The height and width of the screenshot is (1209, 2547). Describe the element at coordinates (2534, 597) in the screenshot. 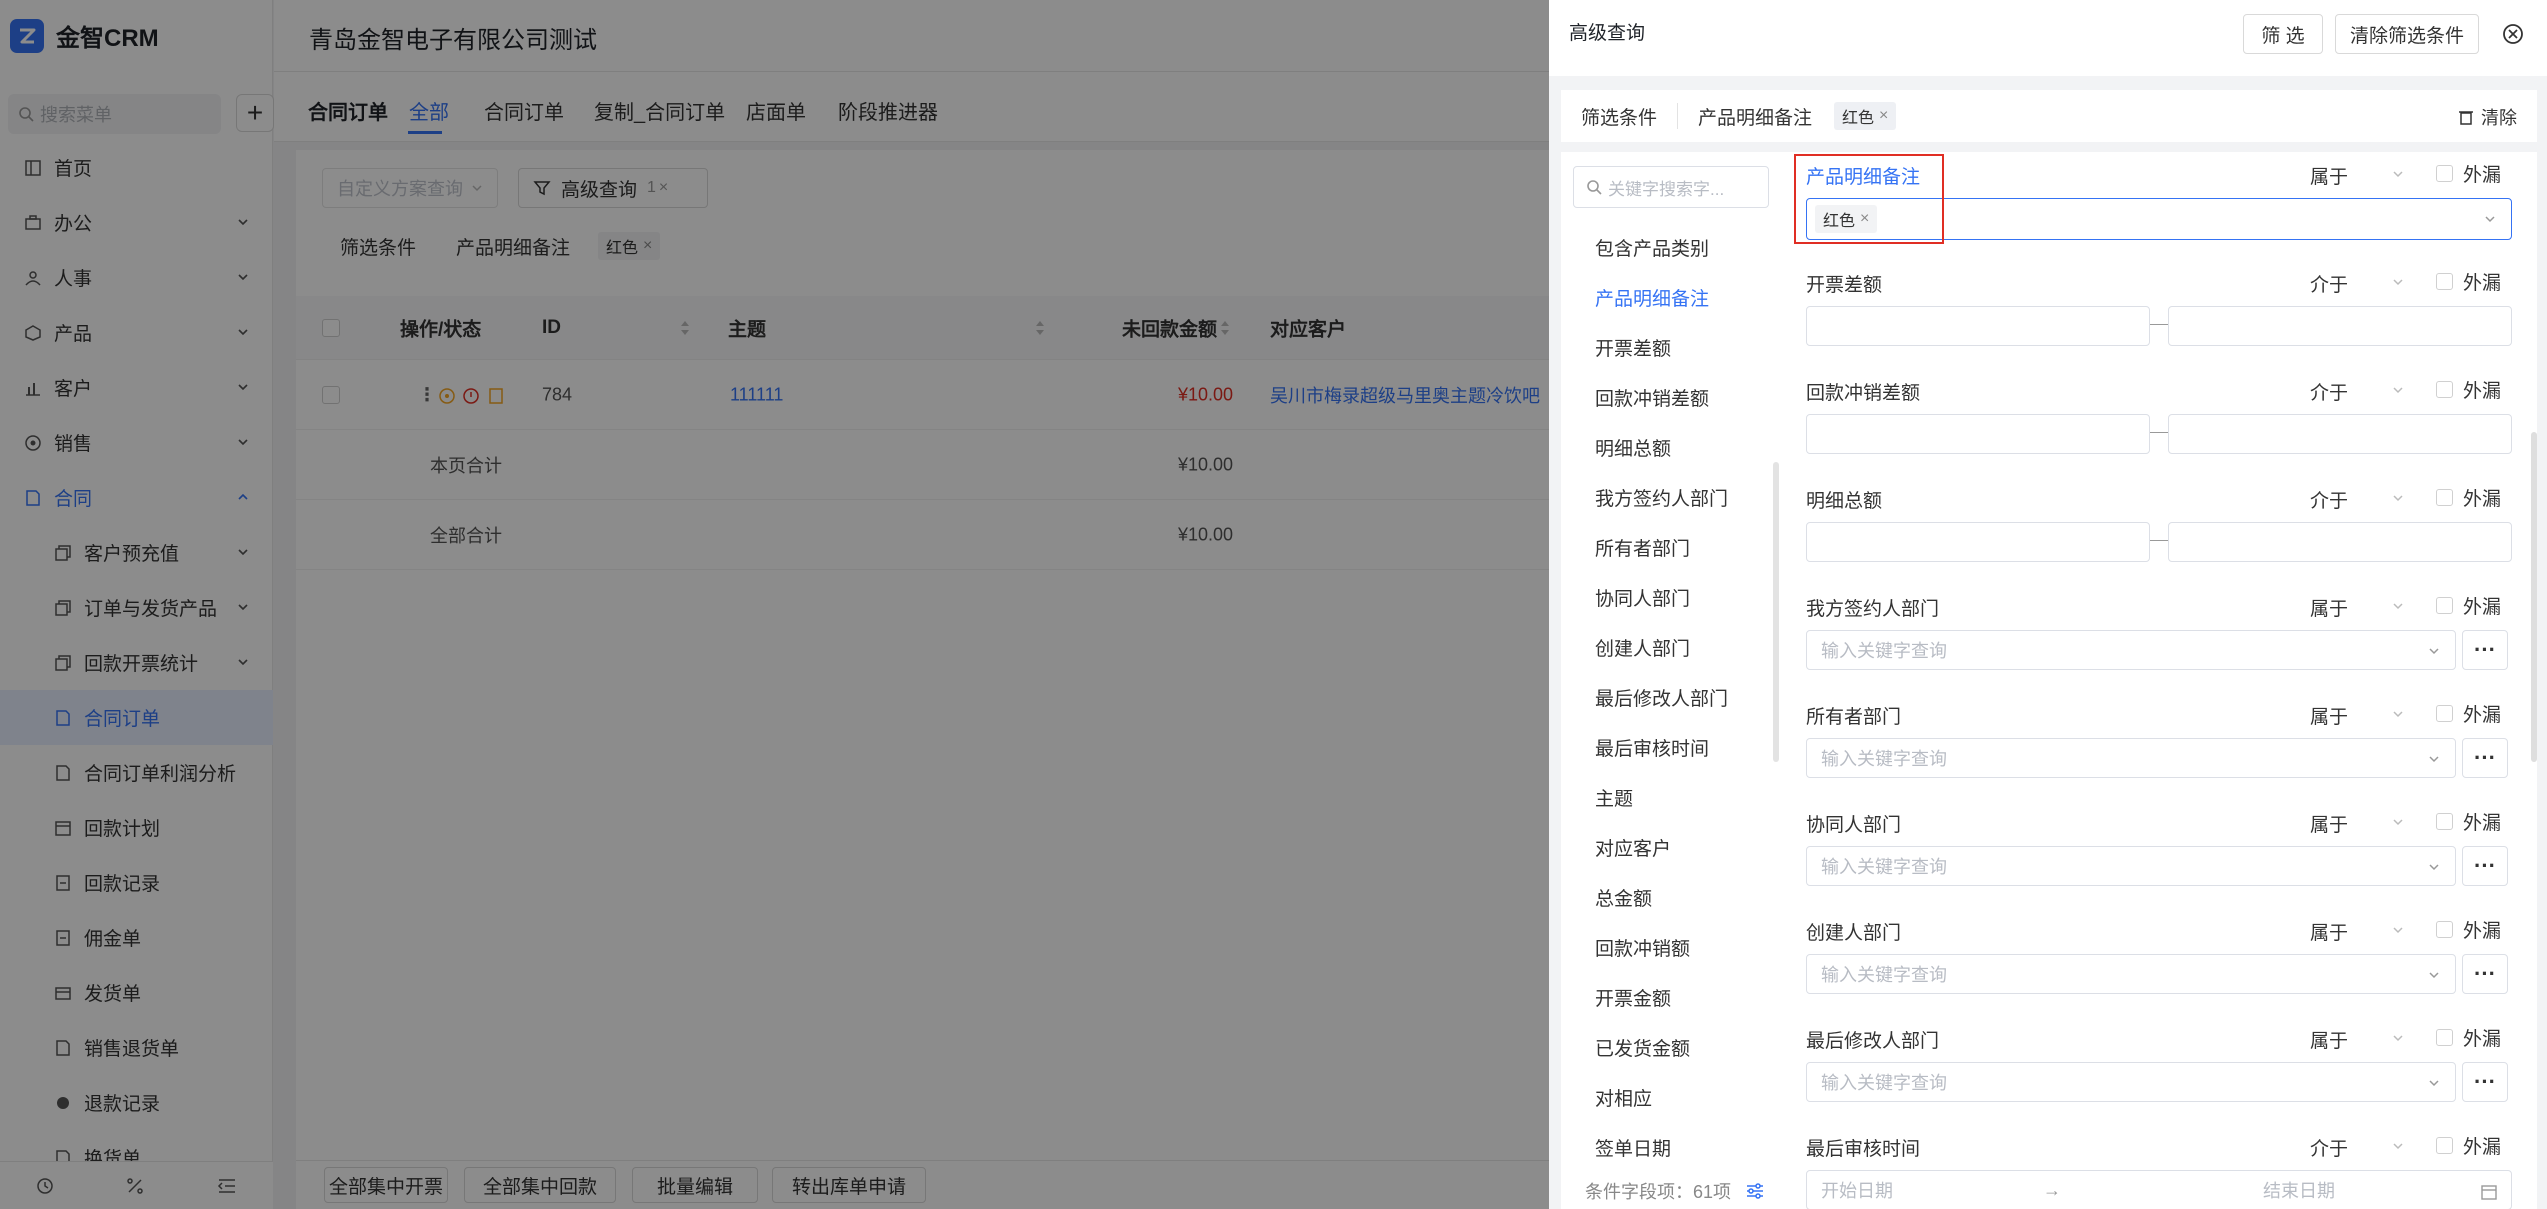

I see `condition-panel-scrollbar` at that location.